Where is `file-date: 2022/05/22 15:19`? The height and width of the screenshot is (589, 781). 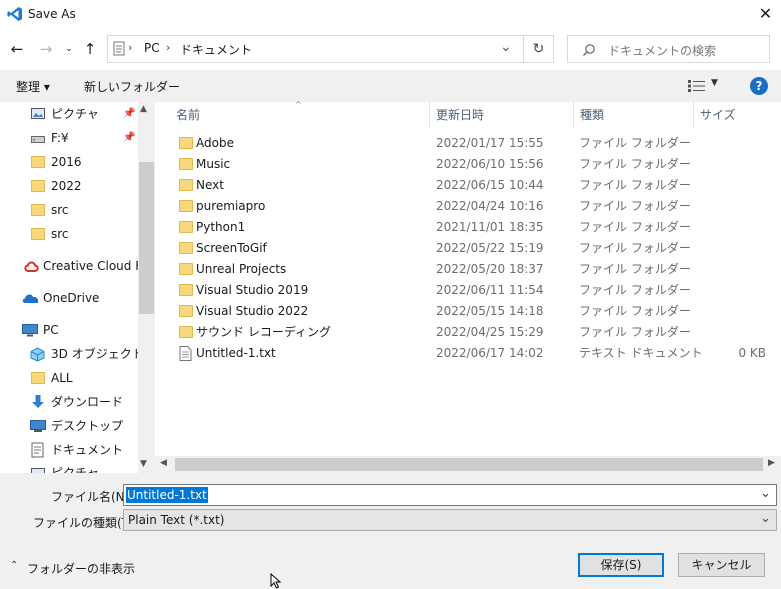 file-date: 2022/05/22 15:19 is located at coordinates (490, 248).